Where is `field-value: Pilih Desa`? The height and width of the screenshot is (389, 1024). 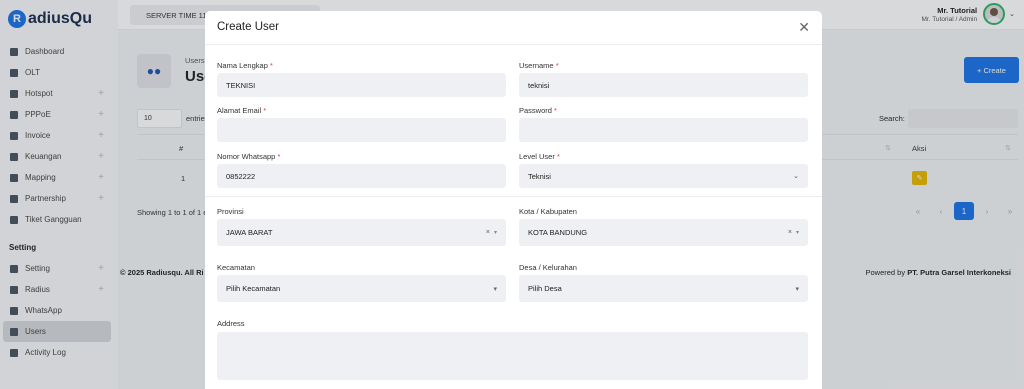 field-value: Pilih Desa is located at coordinates (545, 288).